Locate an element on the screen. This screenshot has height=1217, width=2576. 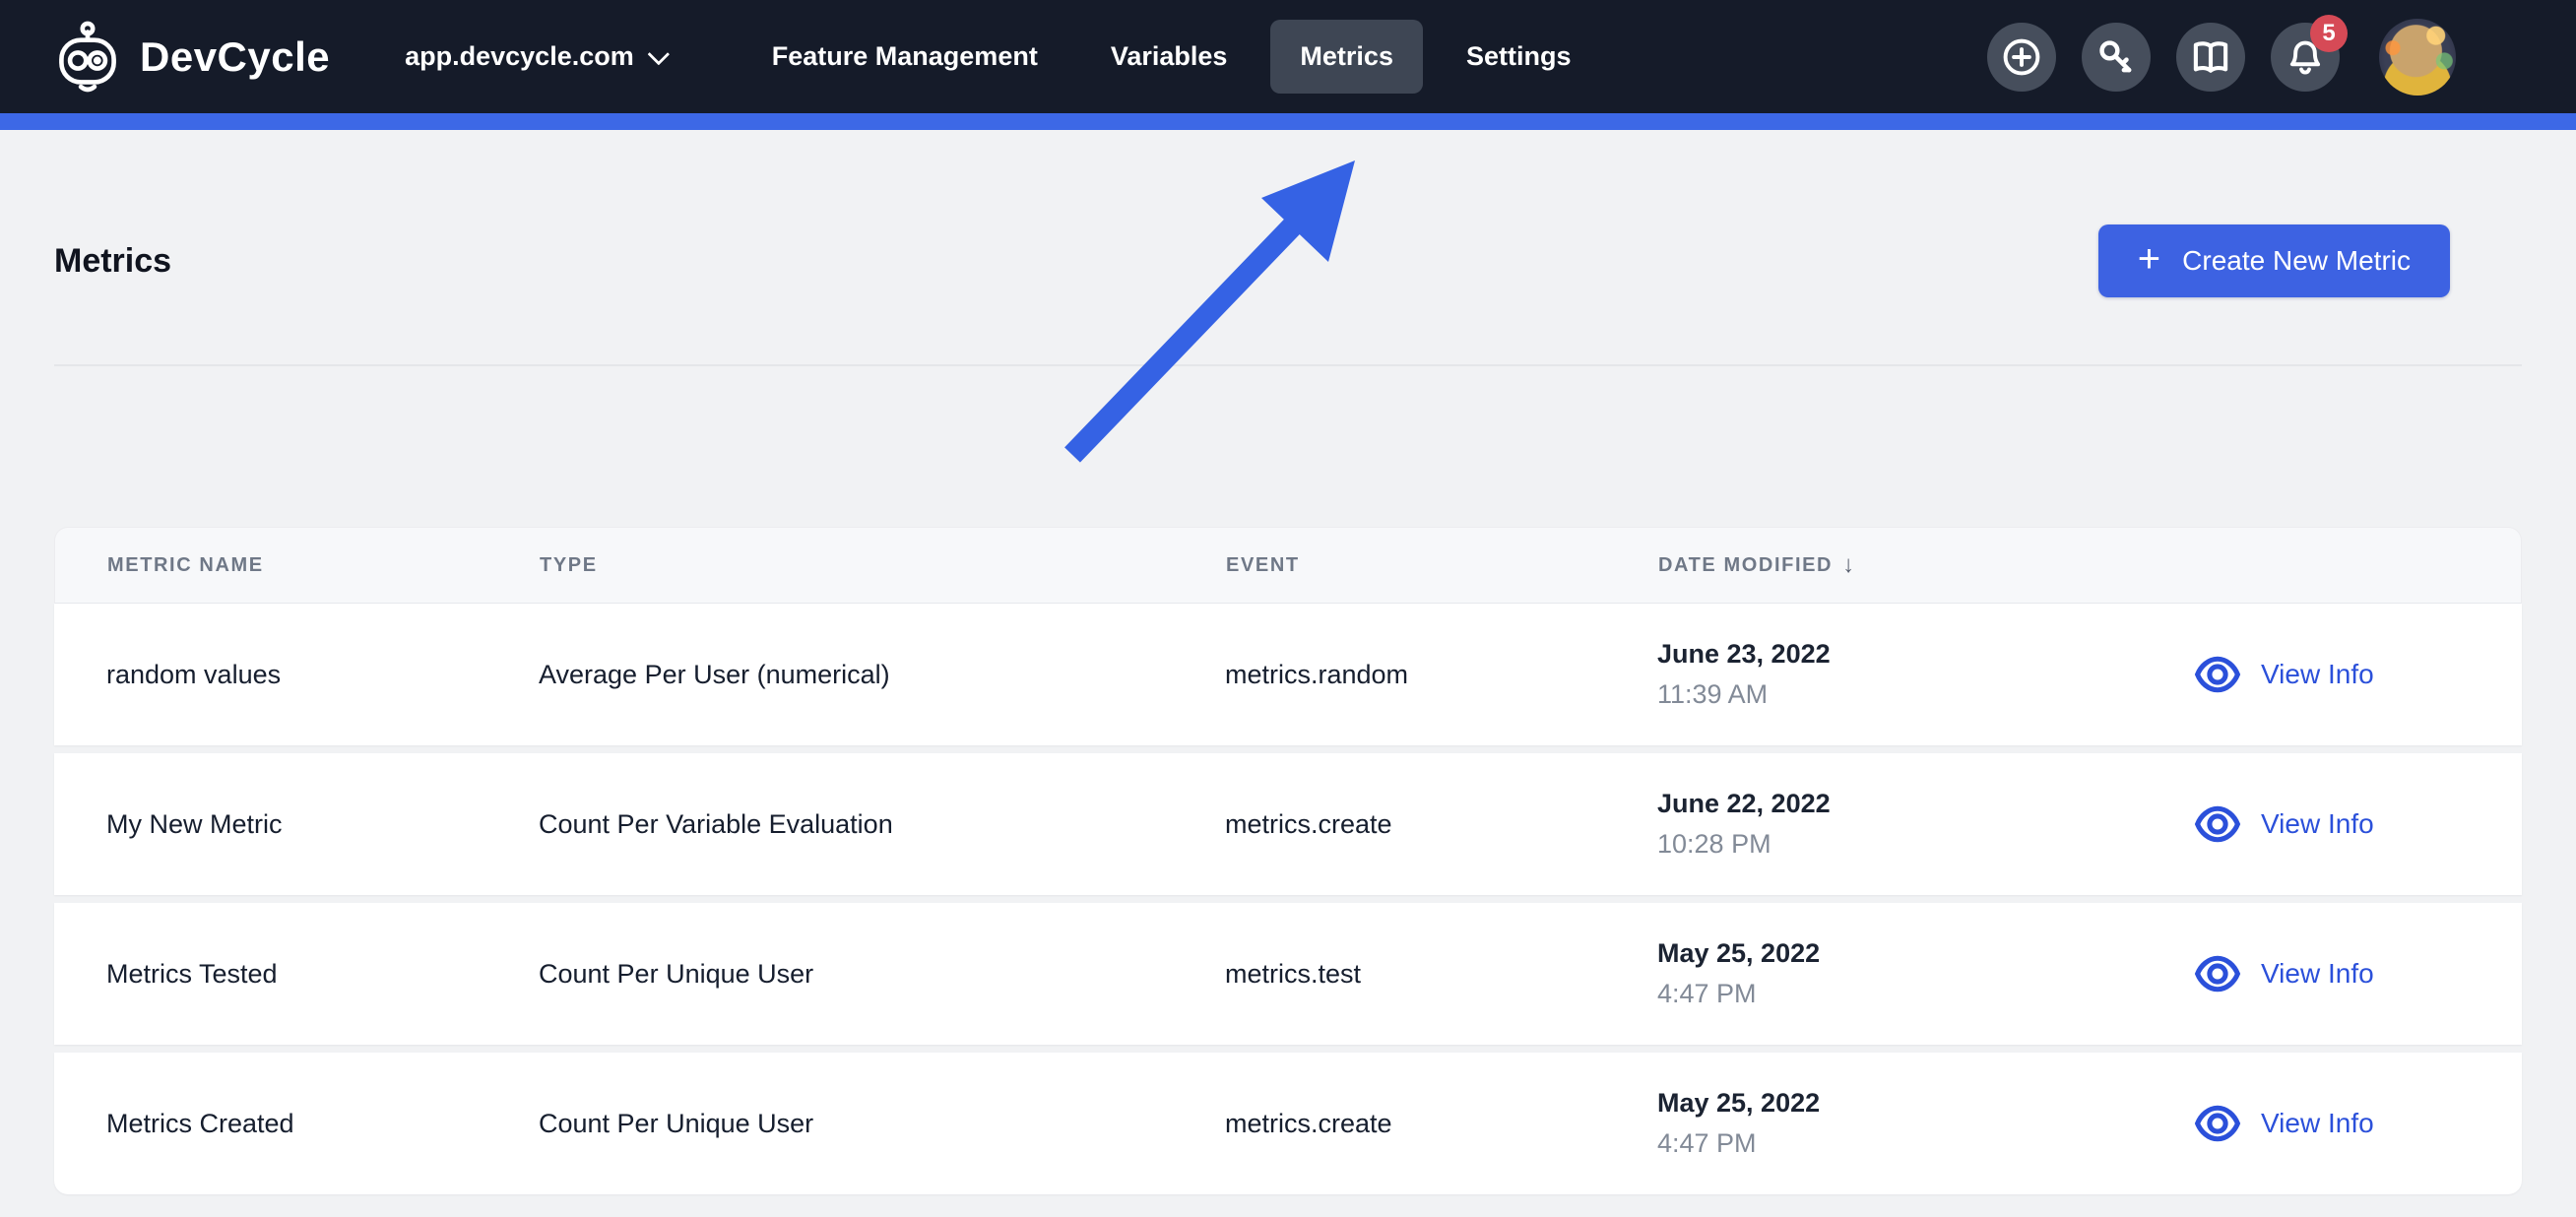
nav-actions: 5 is located at coordinates (2221, 55).